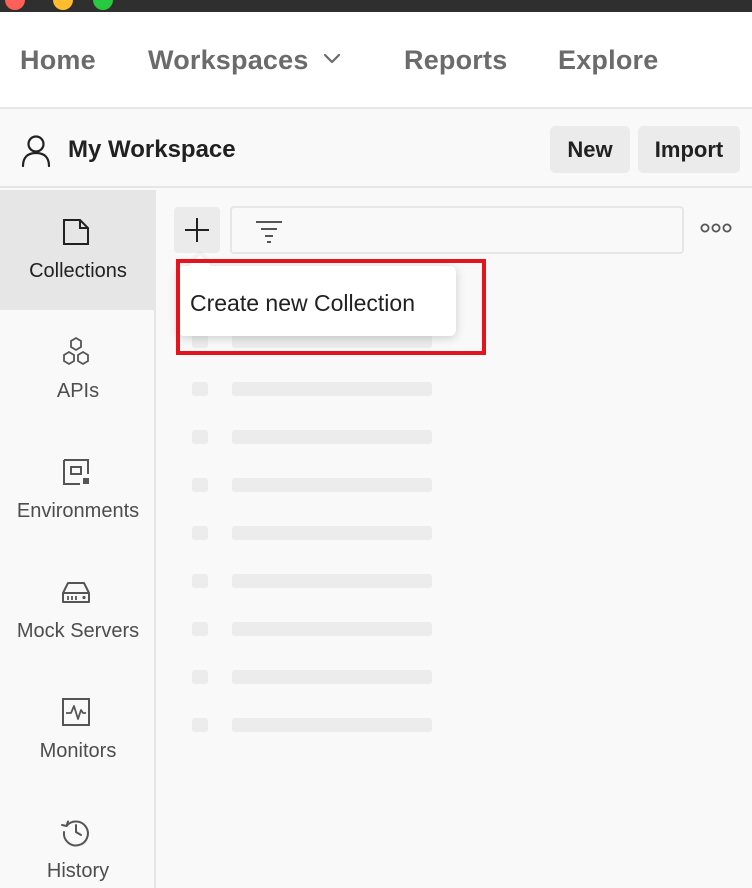  Describe the element at coordinates (590, 149) in the screenshot. I see `new-button: New` at that location.